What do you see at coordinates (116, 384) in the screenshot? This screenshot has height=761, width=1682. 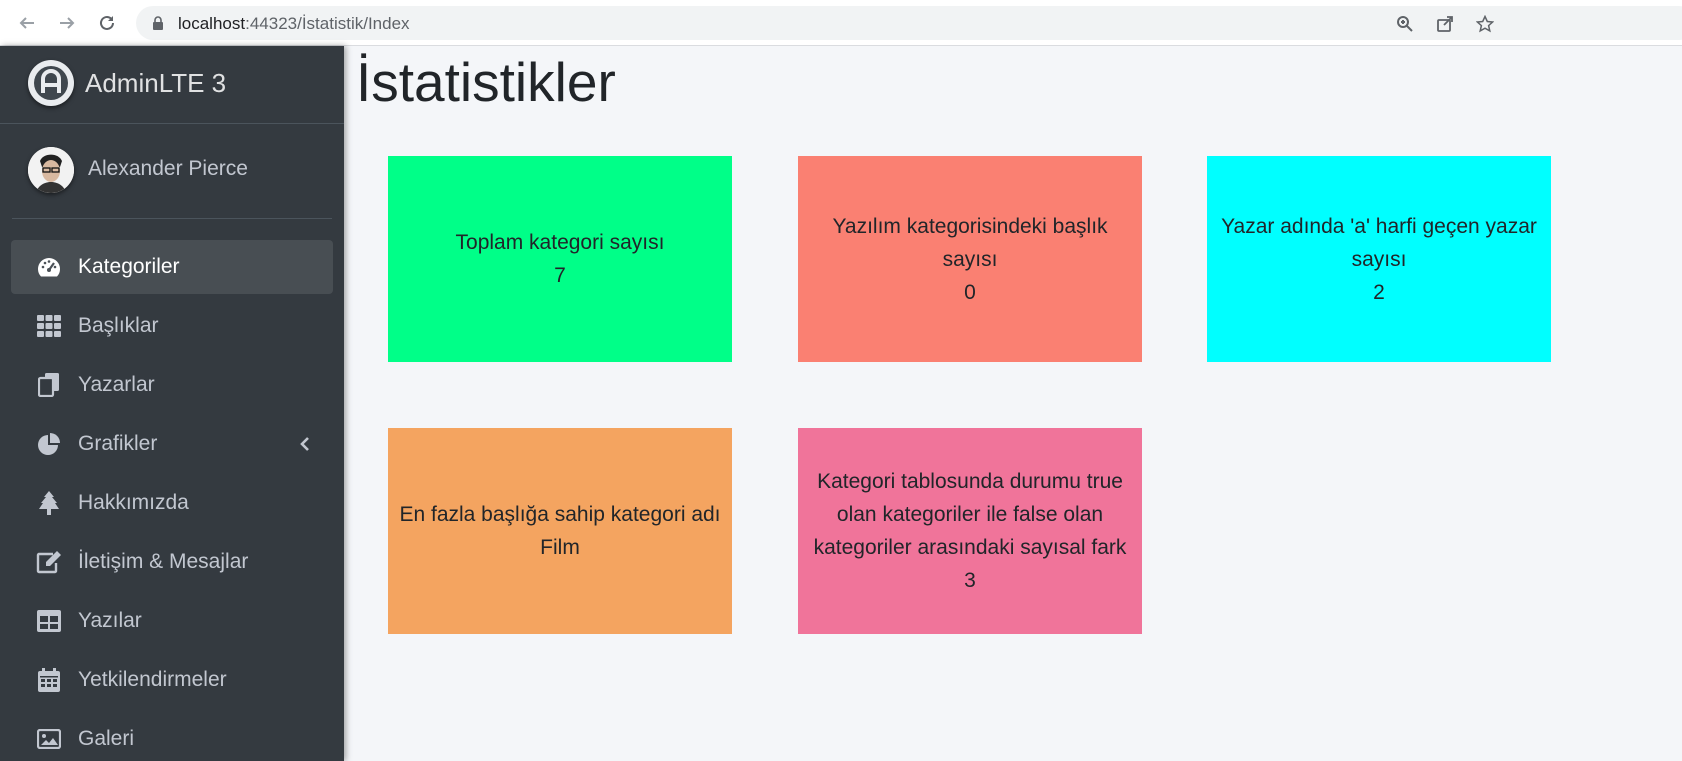 I see `sidebar-item-label: Yazarlar` at bounding box center [116, 384].